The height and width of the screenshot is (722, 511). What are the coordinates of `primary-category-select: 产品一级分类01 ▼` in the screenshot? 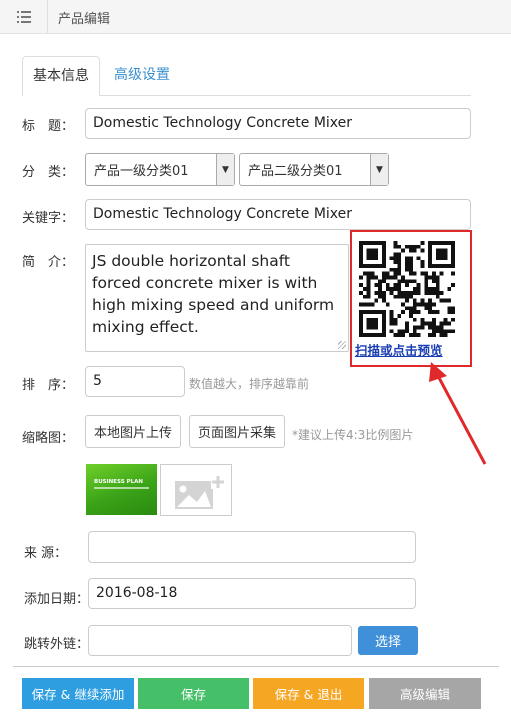 It's located at (160, 169).